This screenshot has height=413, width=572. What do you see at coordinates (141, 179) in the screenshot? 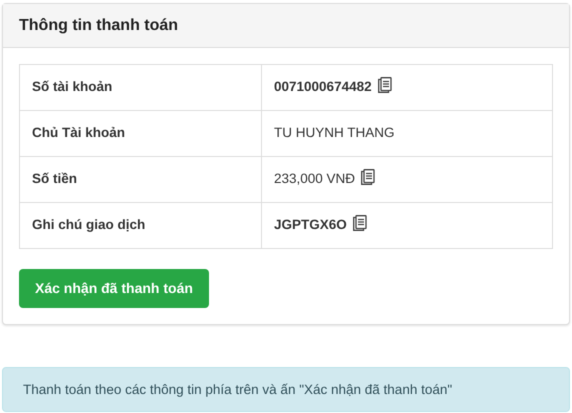
I see `field-label: Số tiền` at bounding box center [141, 179].